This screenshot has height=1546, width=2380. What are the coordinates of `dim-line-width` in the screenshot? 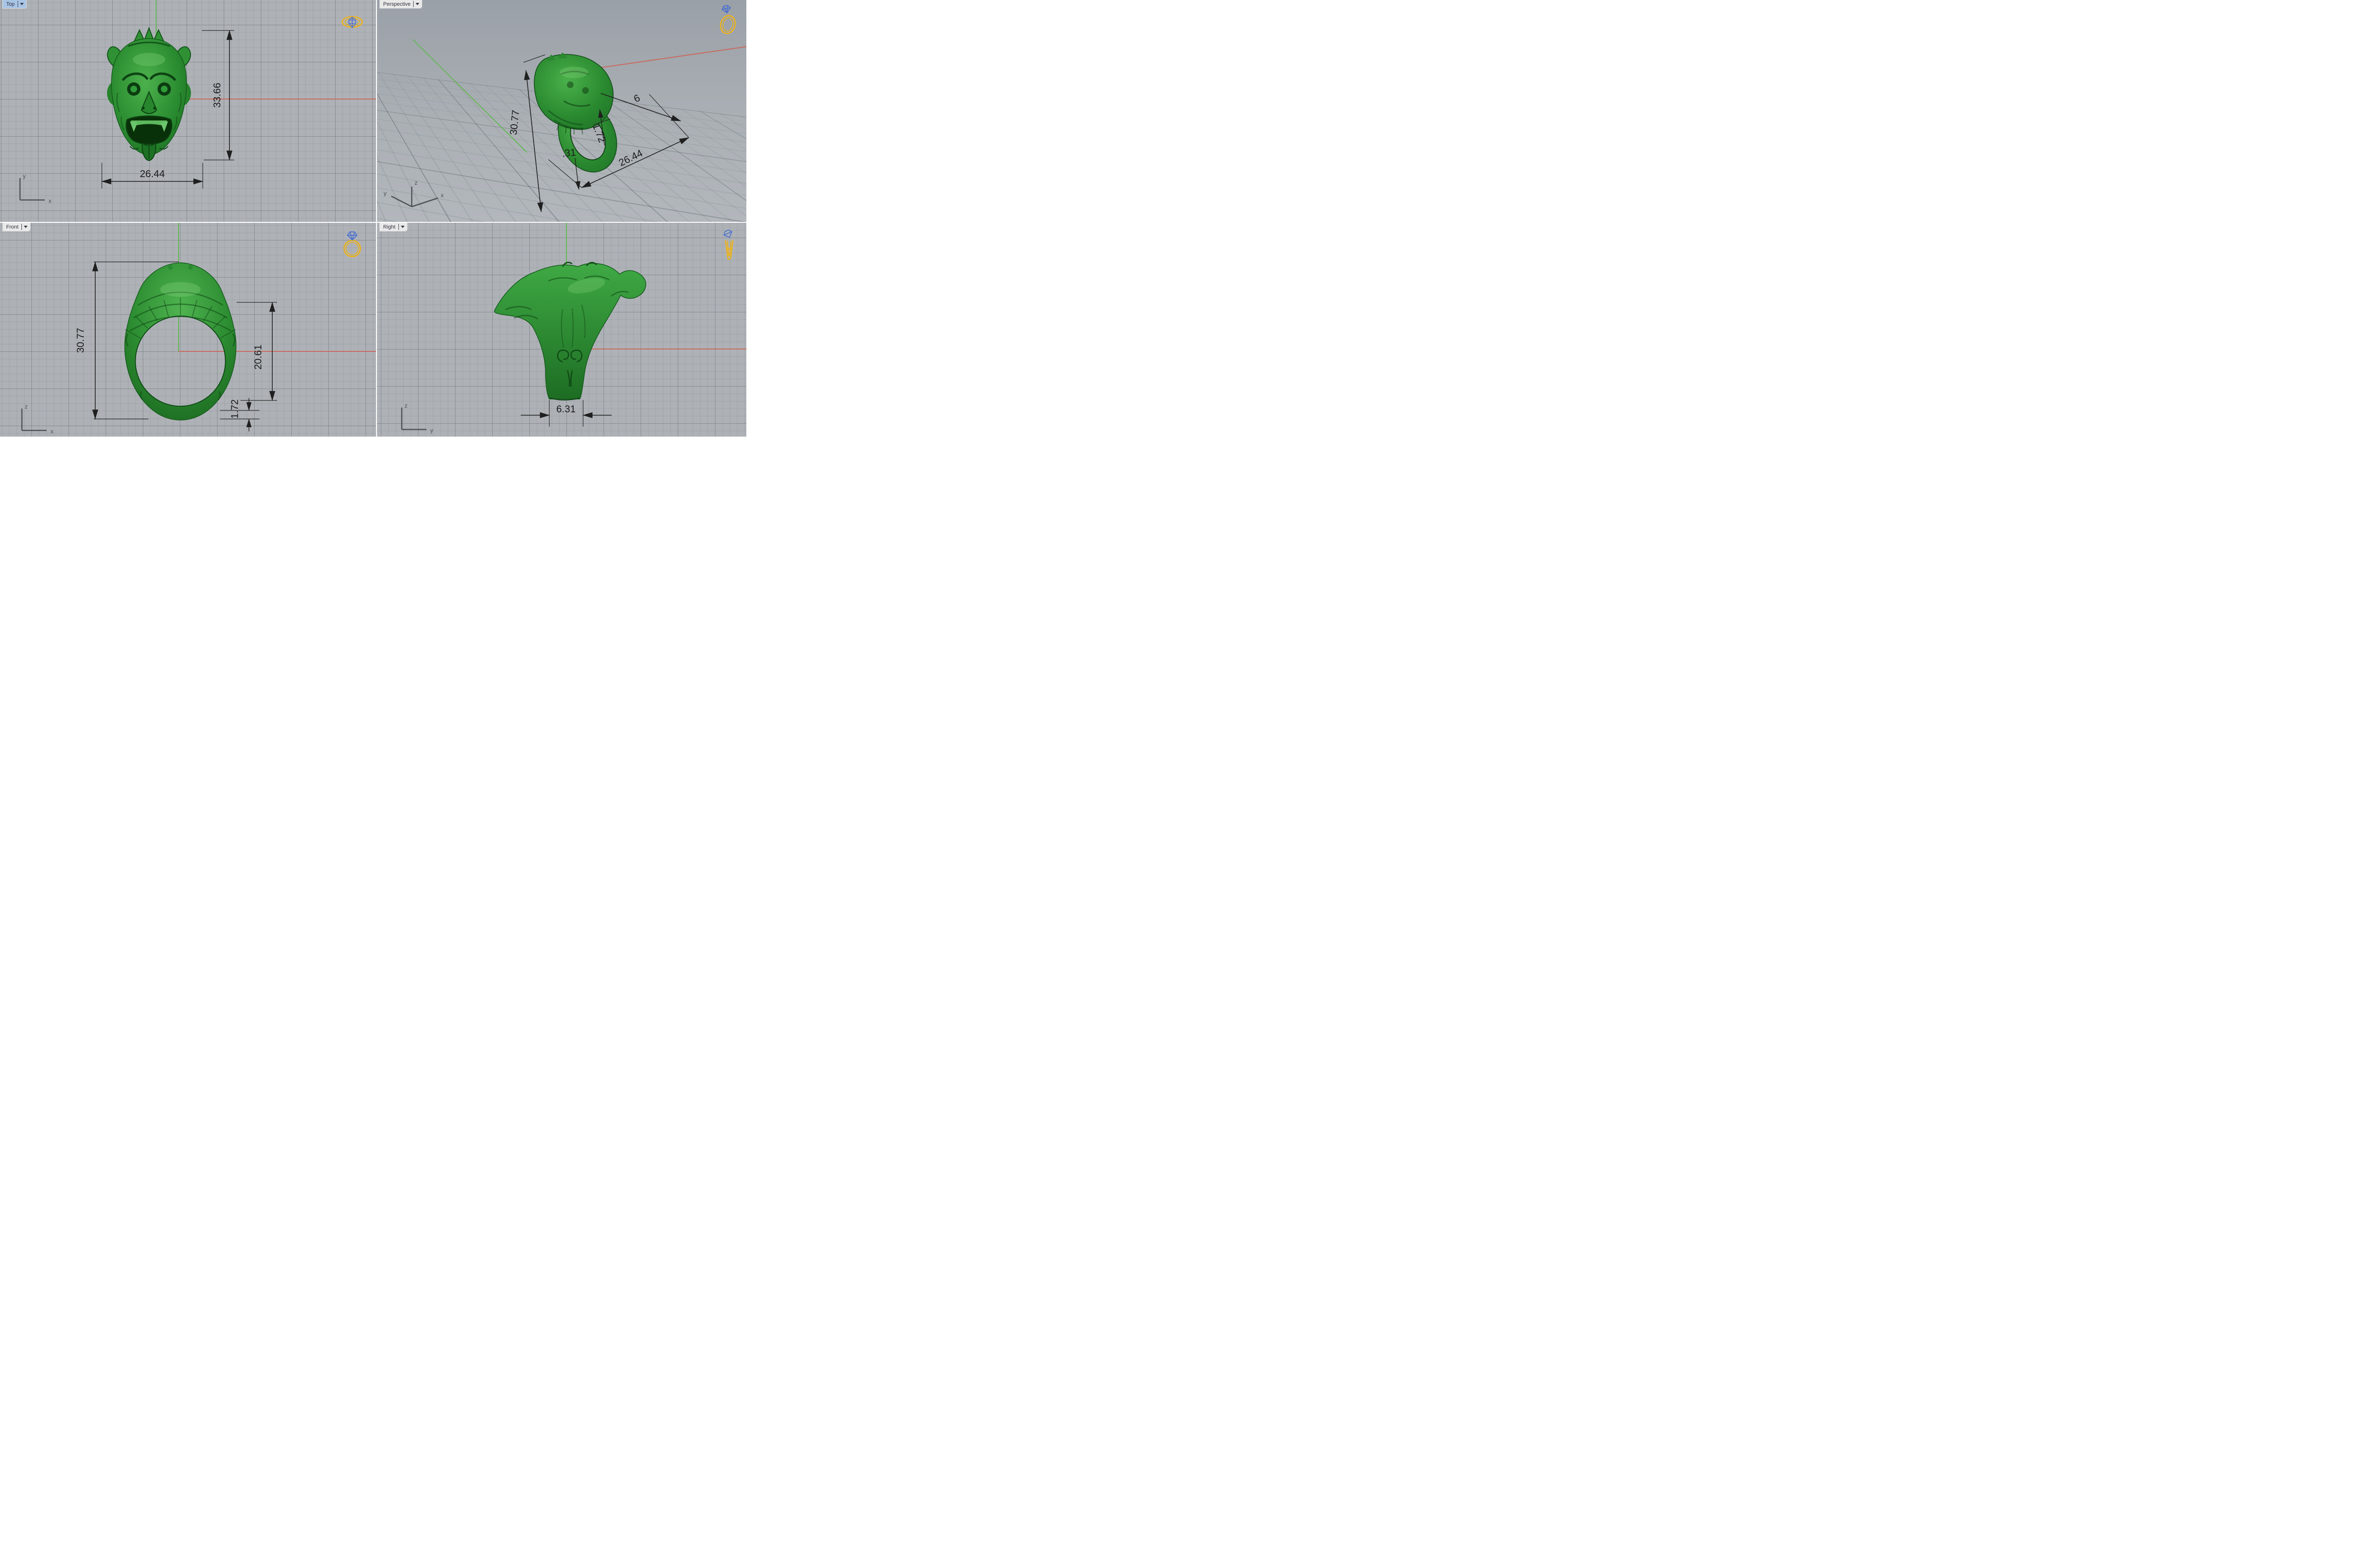 It's located at (635, 162).